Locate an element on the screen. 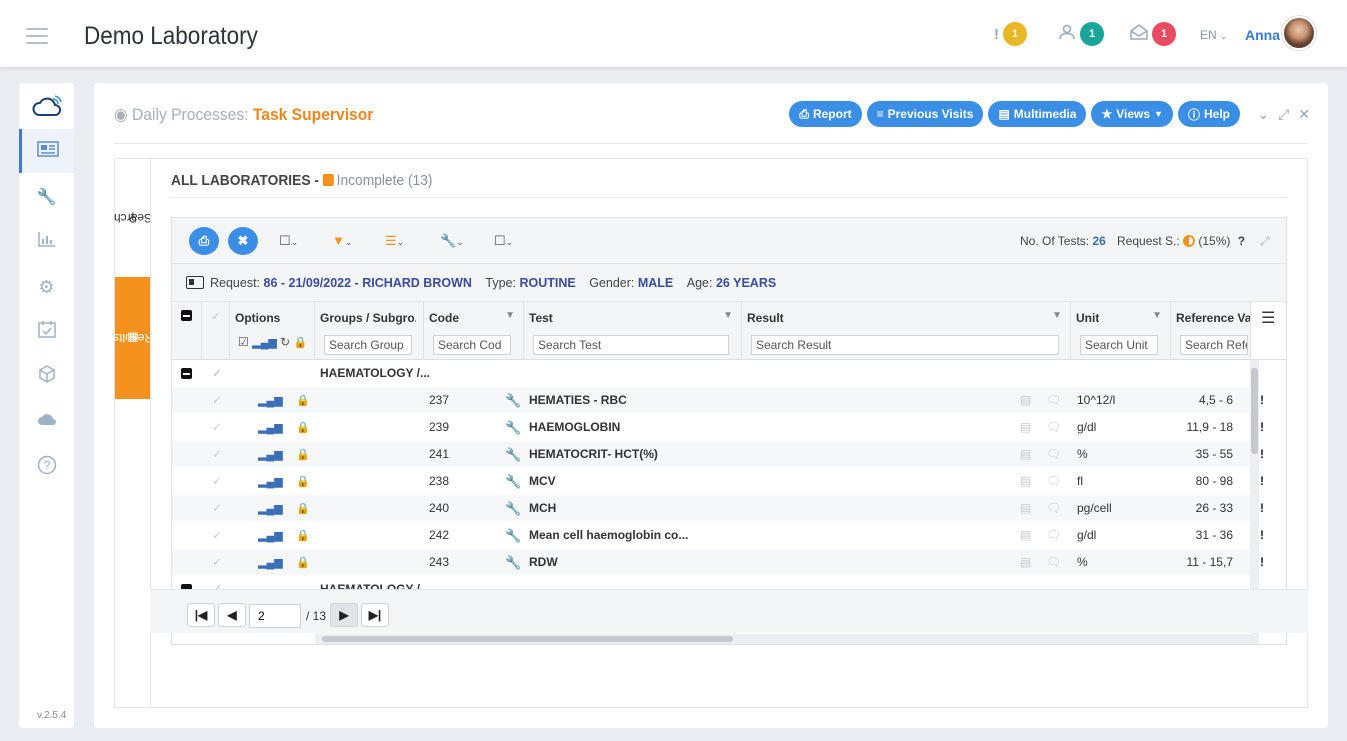 The height and width of the screenshot is (741, 1347). groups-filter-input: Search Group is located at coordinates (368, 345).